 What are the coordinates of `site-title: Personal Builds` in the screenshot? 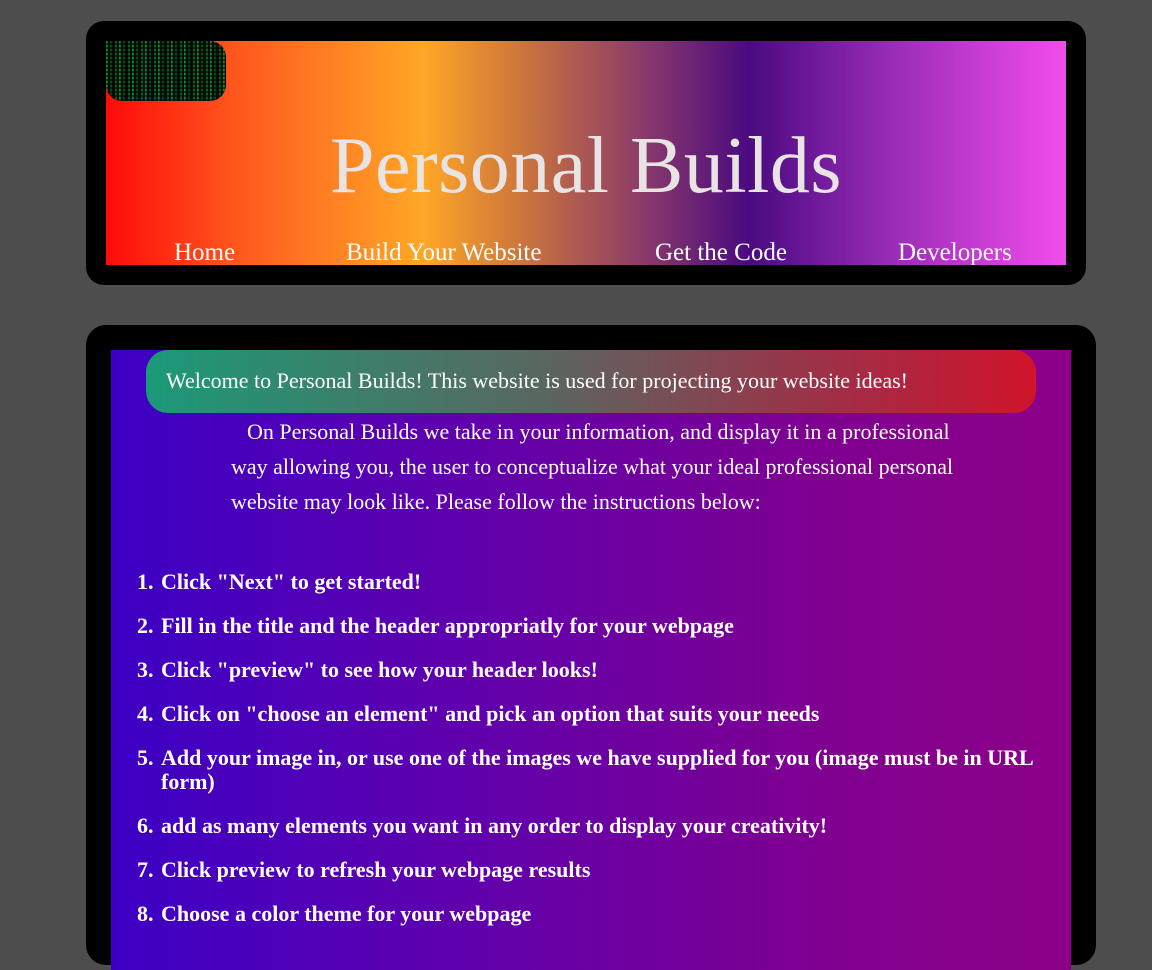 It's located at (586, 166).